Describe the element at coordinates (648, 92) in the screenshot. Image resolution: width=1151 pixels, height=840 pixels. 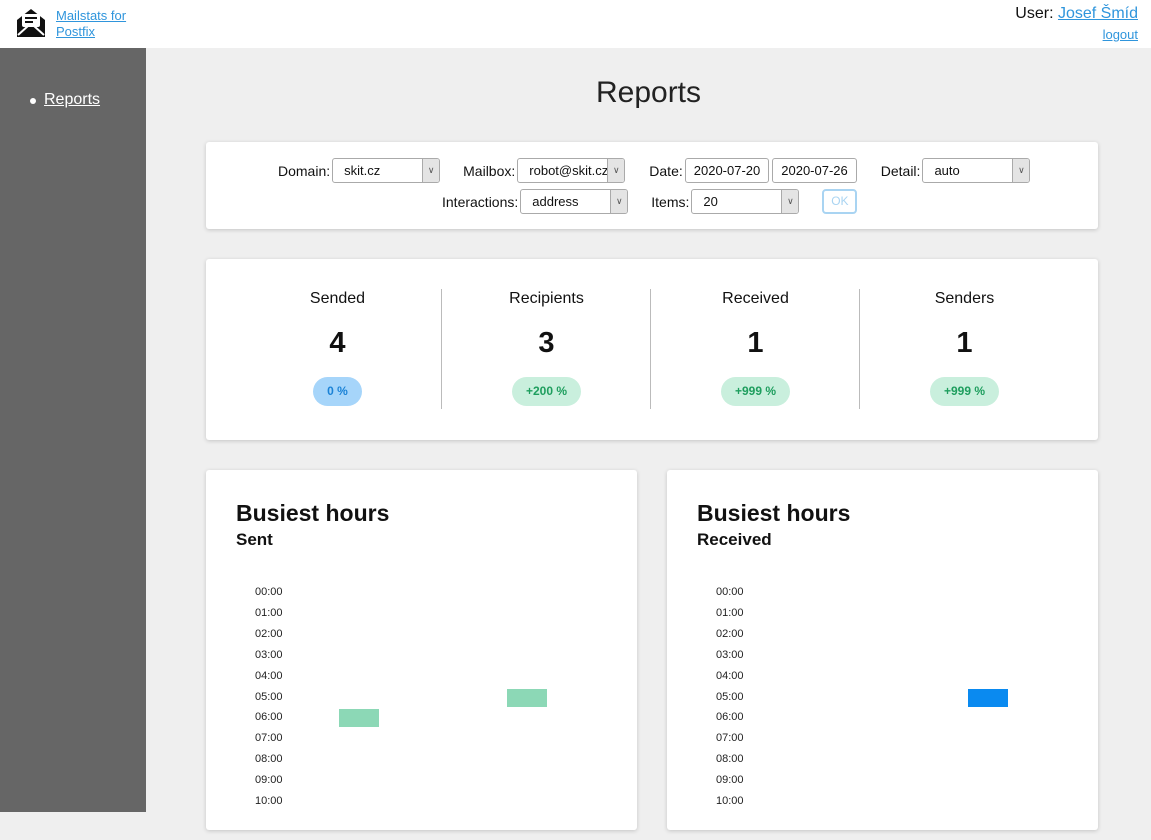
I see `page-title: Reports` at that location.